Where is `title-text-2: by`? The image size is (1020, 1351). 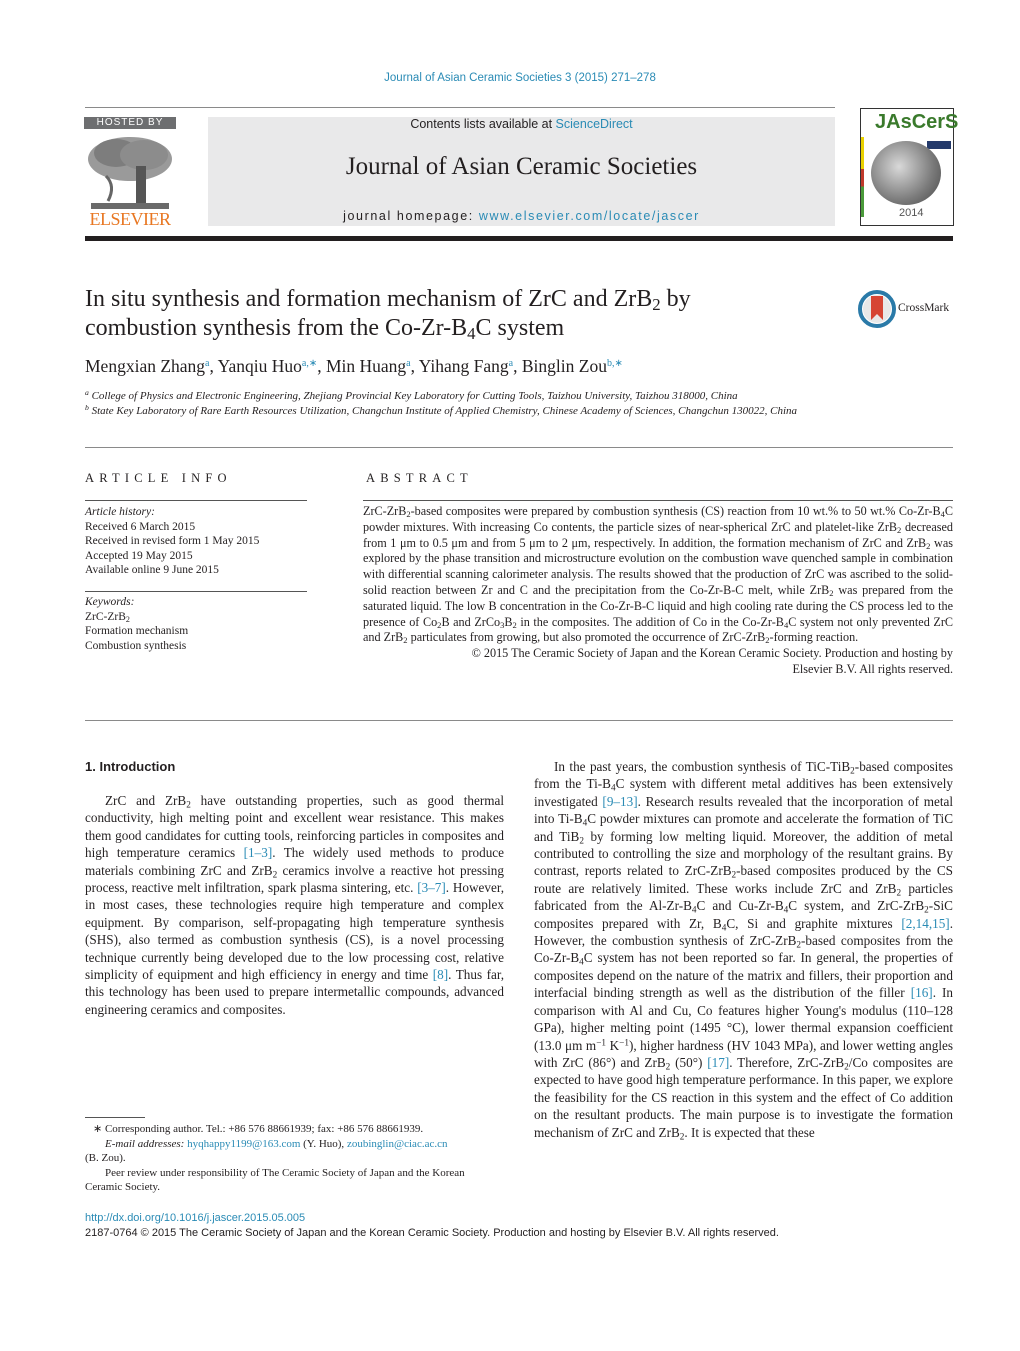 title-text-2: by is located at coordinates (675, 299).